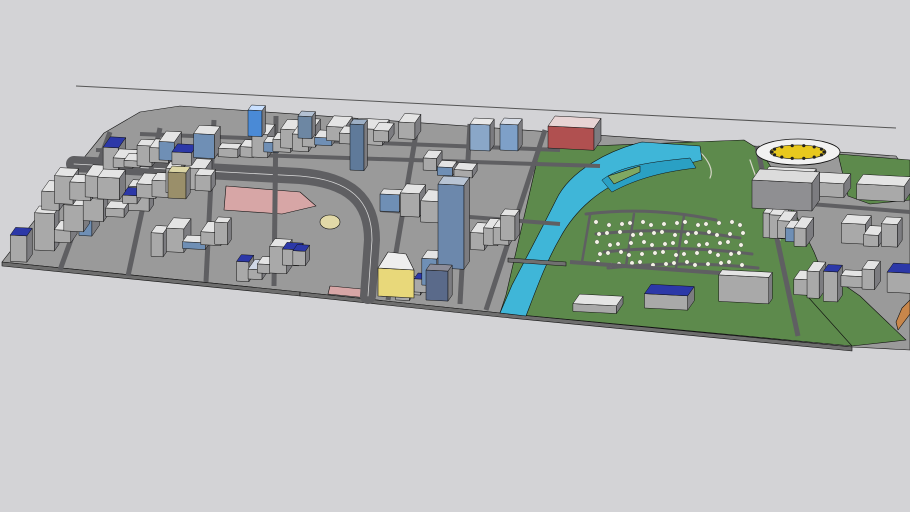 This screenshot has width=910, height=512. What do you see at coordinates (574, 133) in the screenshot?
I see `red-roof-building` at bounding box center [574, 133].